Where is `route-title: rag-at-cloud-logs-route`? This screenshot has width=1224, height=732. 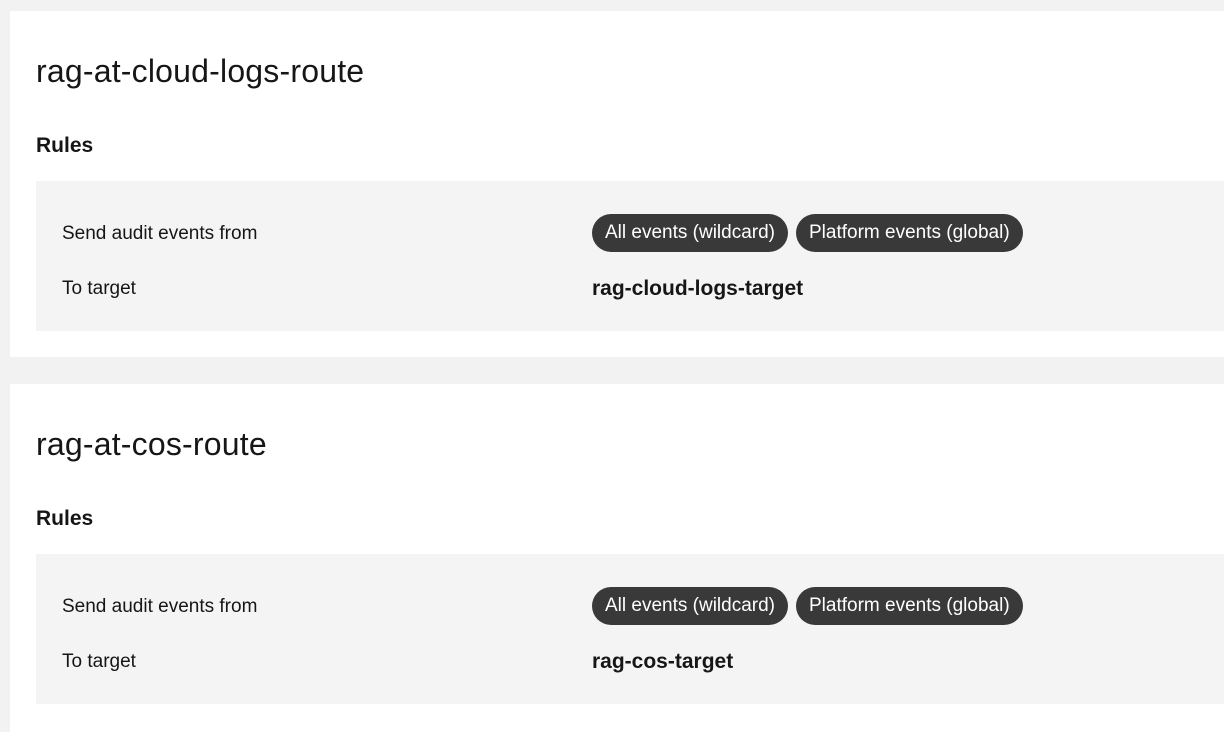 route-title: rag-at-cloud-logs-route is located at coordinates (200, 71).